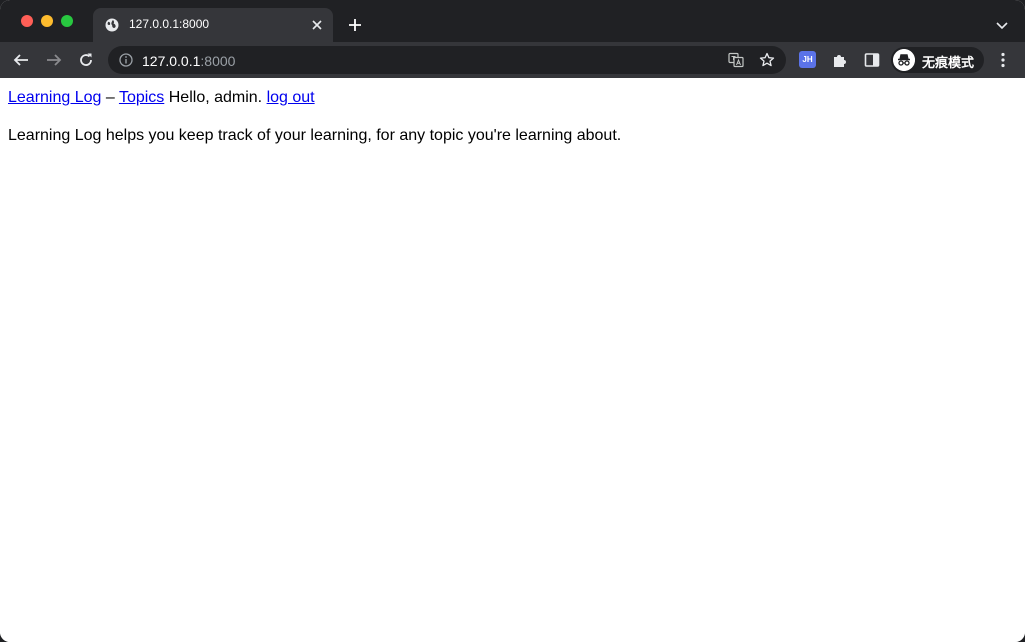 This screenshot has height=642, width=1025. I want to click on new-tab-plus-icon, so click(355, 25).